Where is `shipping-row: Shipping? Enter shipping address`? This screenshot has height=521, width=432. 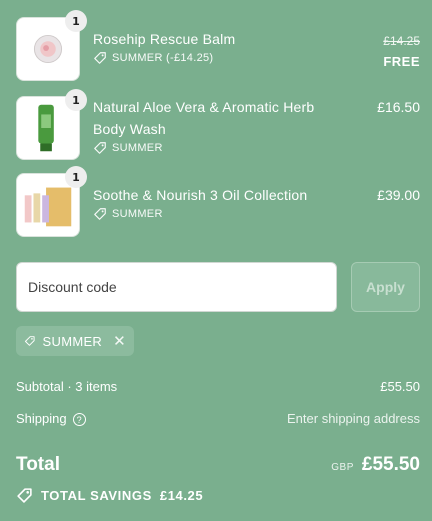 shipping-row: Shipping? Enter shipping address is located at coordinates (218, 419).